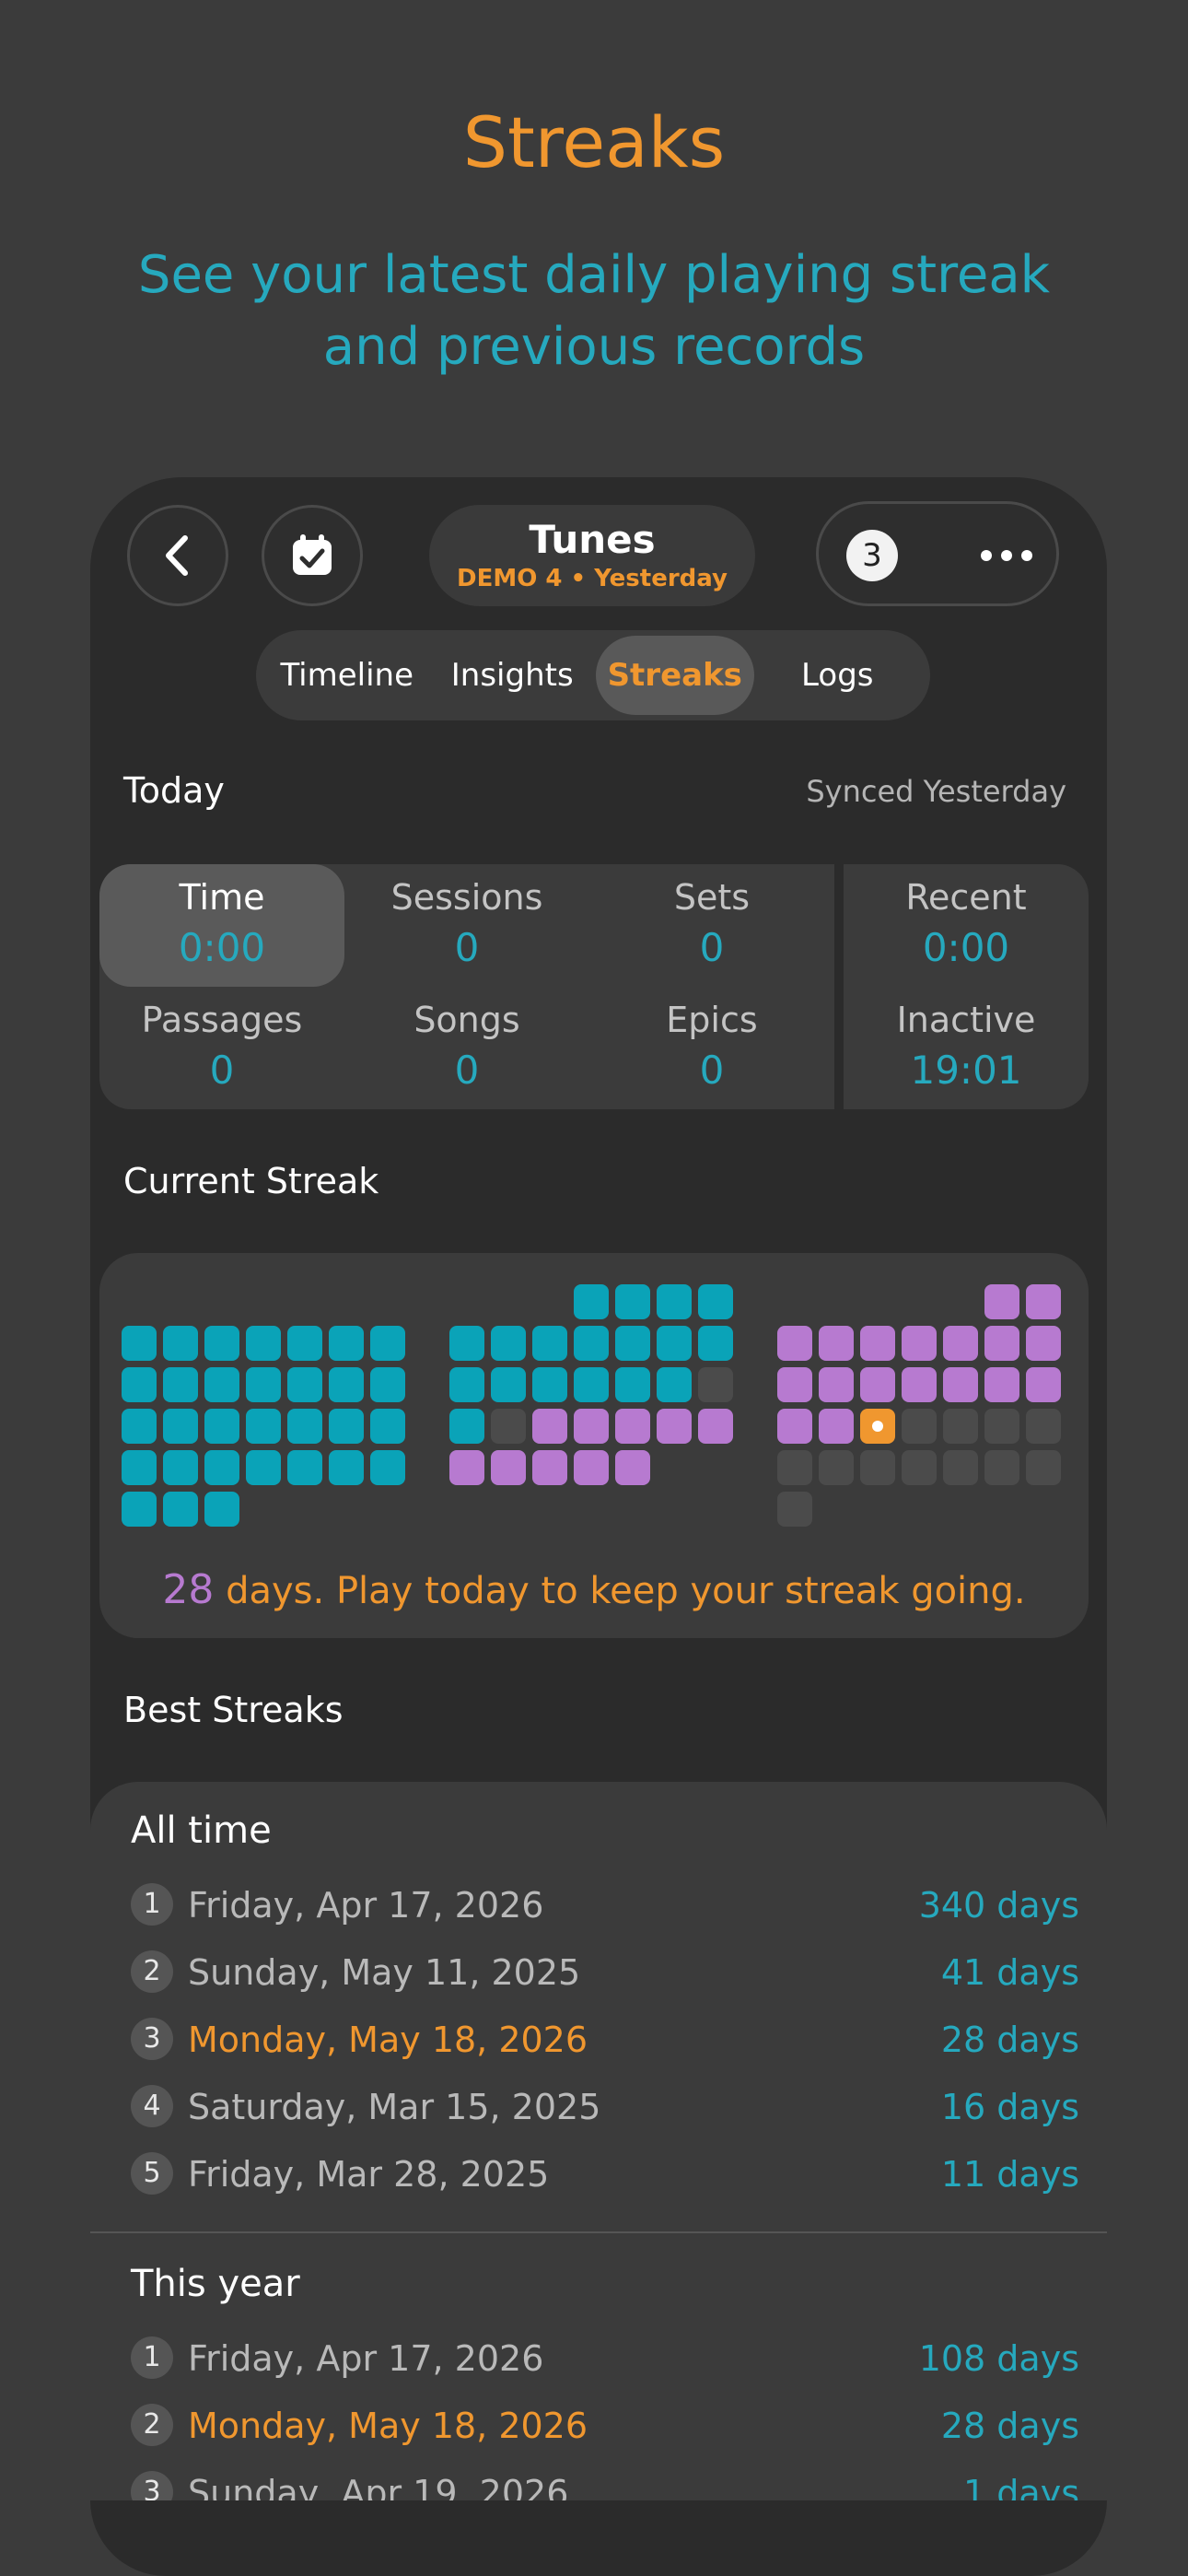  What do you see at coordinates (152, 2039) in the screenshot?
I see `rank-badge: 3` at bounding box center [152, 2039].